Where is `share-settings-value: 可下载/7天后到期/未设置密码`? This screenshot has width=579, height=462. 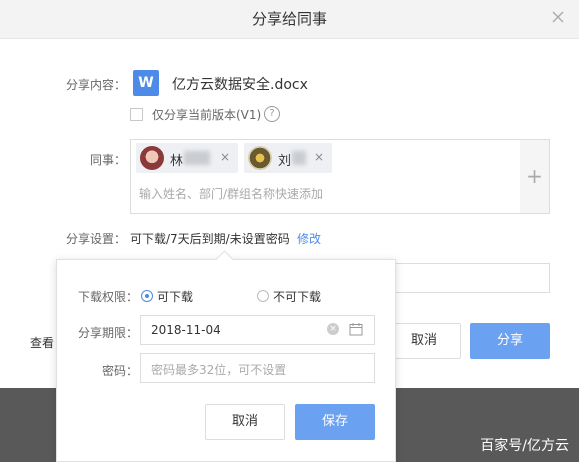 share-settings-value: 可下载/7天后到期/未设置密码 is located at coordinates (210, 239).